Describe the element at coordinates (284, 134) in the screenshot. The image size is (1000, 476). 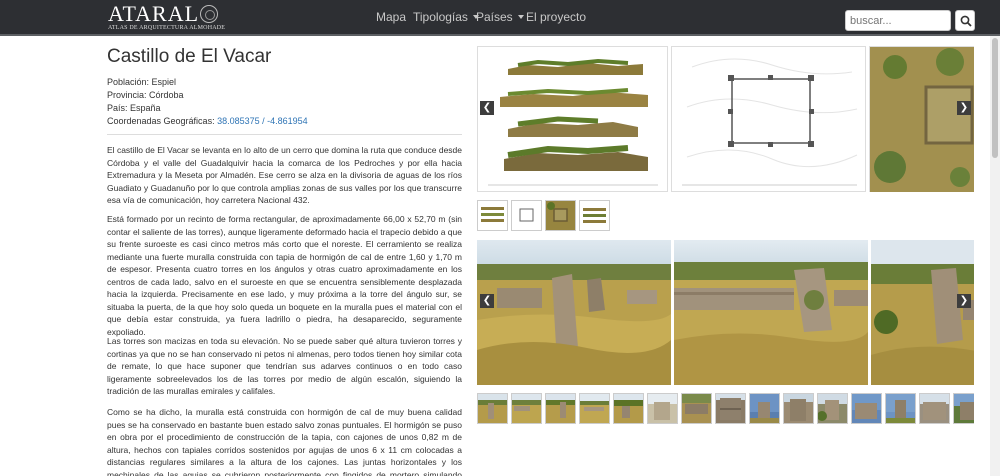
I see `divider` at that location.